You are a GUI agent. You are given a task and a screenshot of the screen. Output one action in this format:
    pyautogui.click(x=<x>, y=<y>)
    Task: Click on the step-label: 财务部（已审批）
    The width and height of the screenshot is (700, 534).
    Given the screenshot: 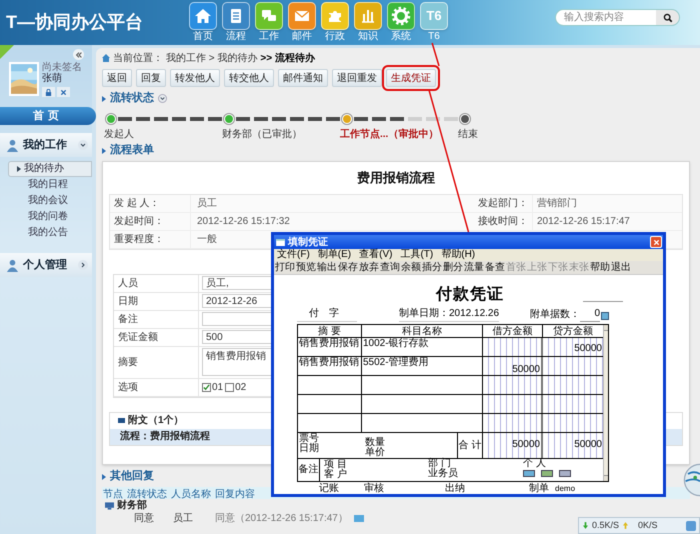 What is the action you would take?
    pyautogui.click(x=262, y=133)
    